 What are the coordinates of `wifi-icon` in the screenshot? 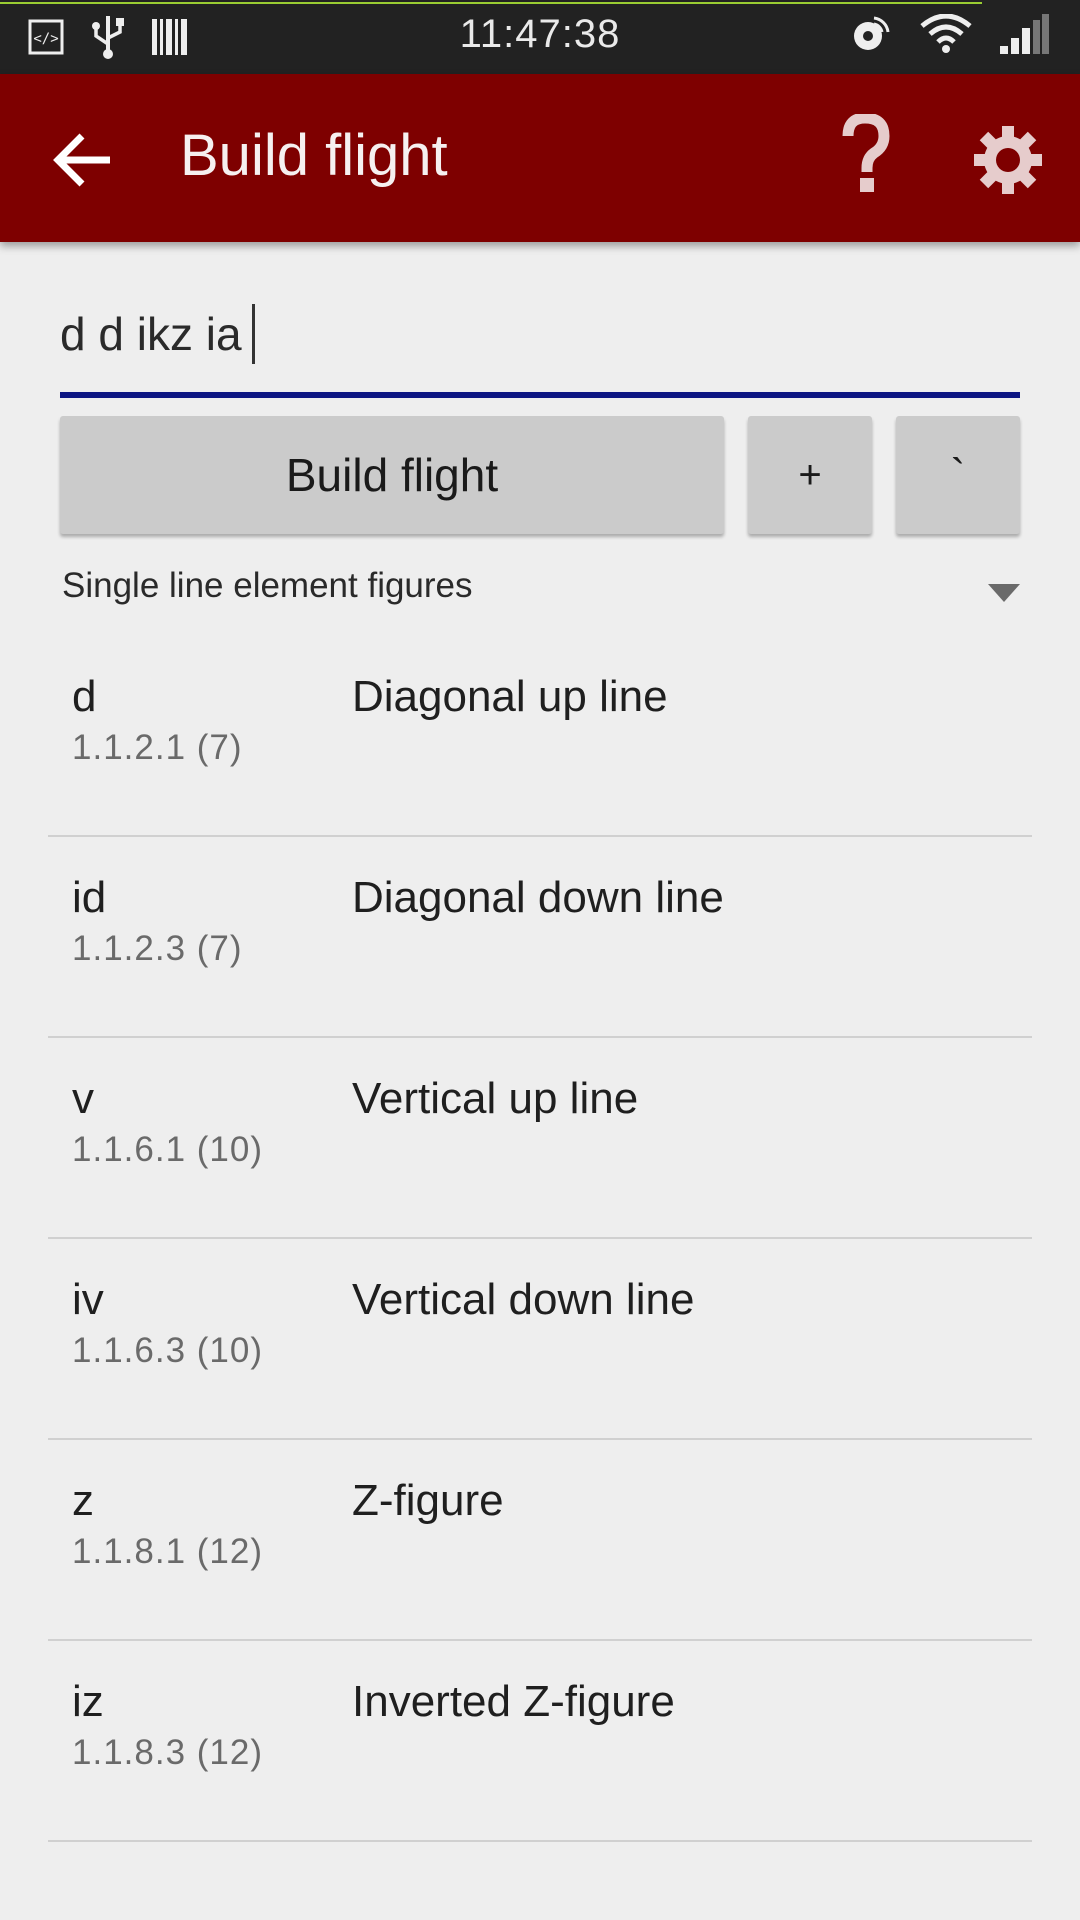 It's located at (946, 36).